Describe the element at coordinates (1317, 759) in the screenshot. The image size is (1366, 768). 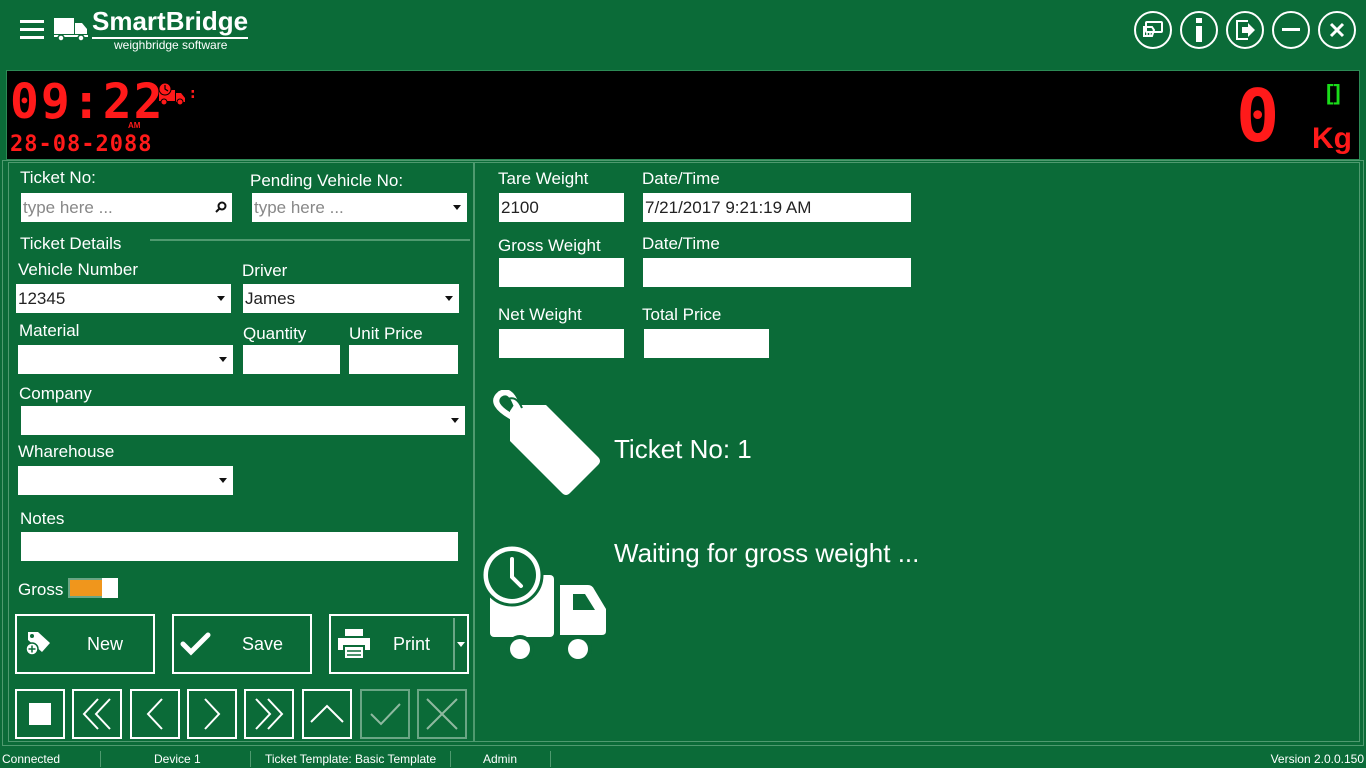
I see `app-version: Version 2.0.0.150` at that location.